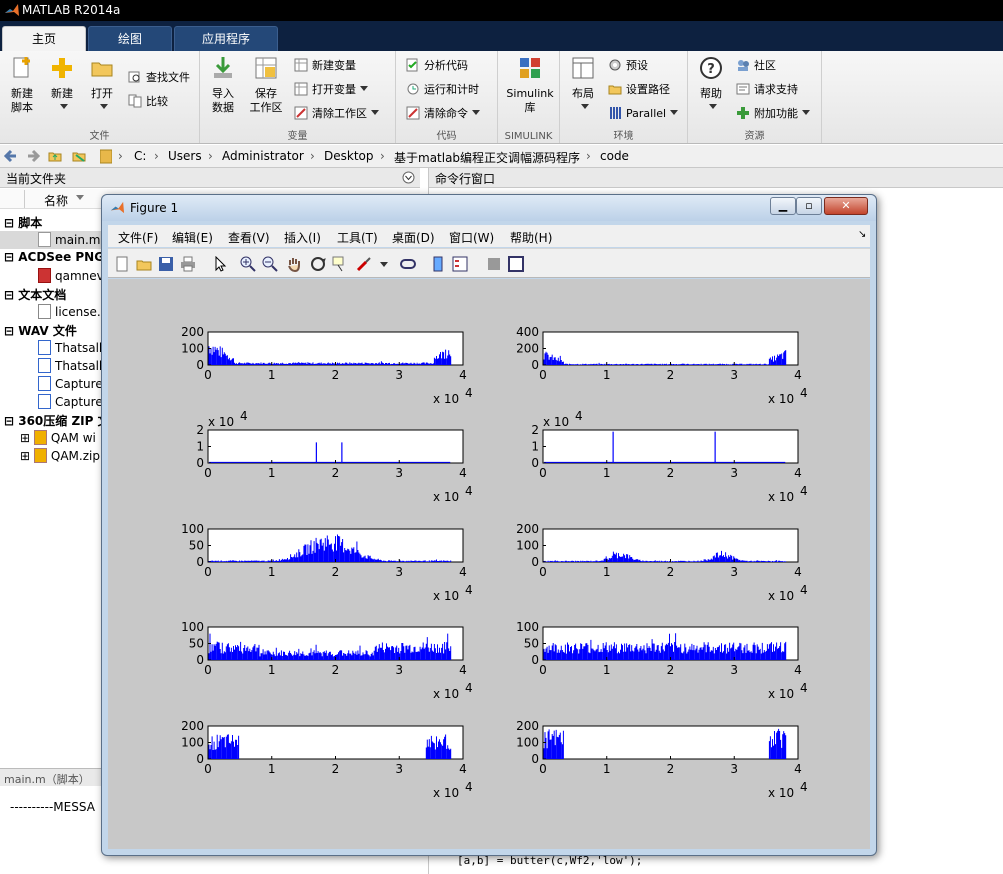 The width and height of the screenshot is (1003, 874). I want to click on back-arrow-icon, so click(11, 156).